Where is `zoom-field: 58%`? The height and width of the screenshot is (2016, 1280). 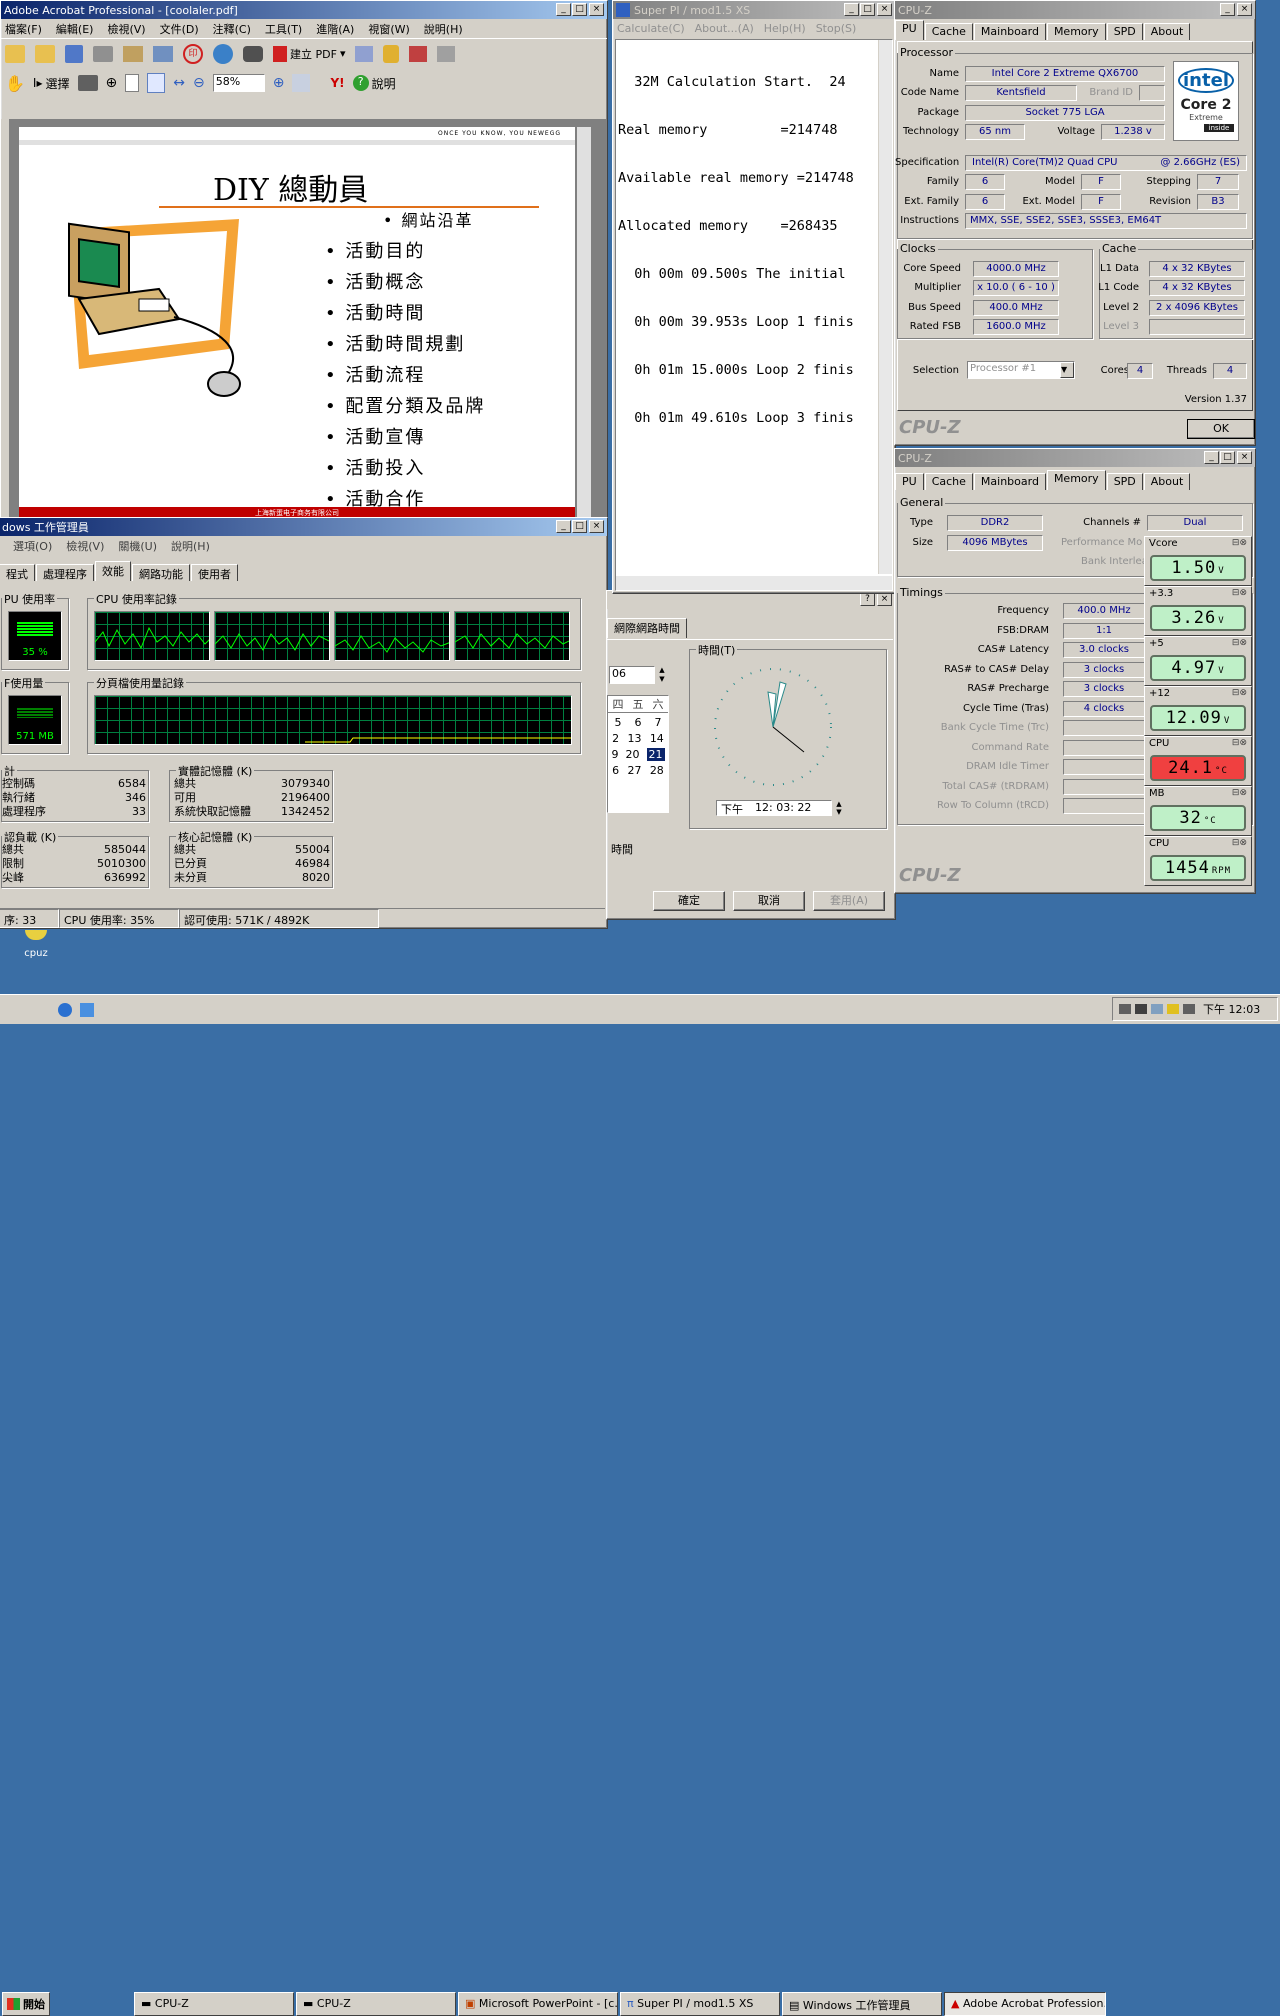
zoom-field: 58% is located at coordinates (238, 83).